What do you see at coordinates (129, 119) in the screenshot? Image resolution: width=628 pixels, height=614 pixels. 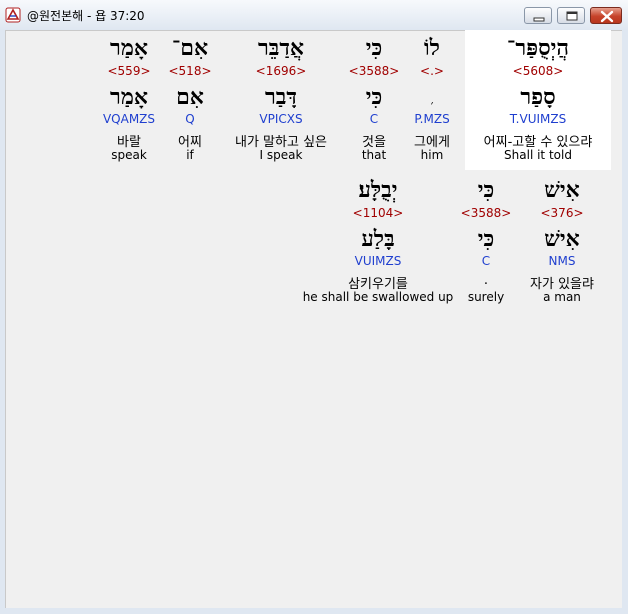 I see `morphology-code: VQAMZS` at bounding box center [129, 119].